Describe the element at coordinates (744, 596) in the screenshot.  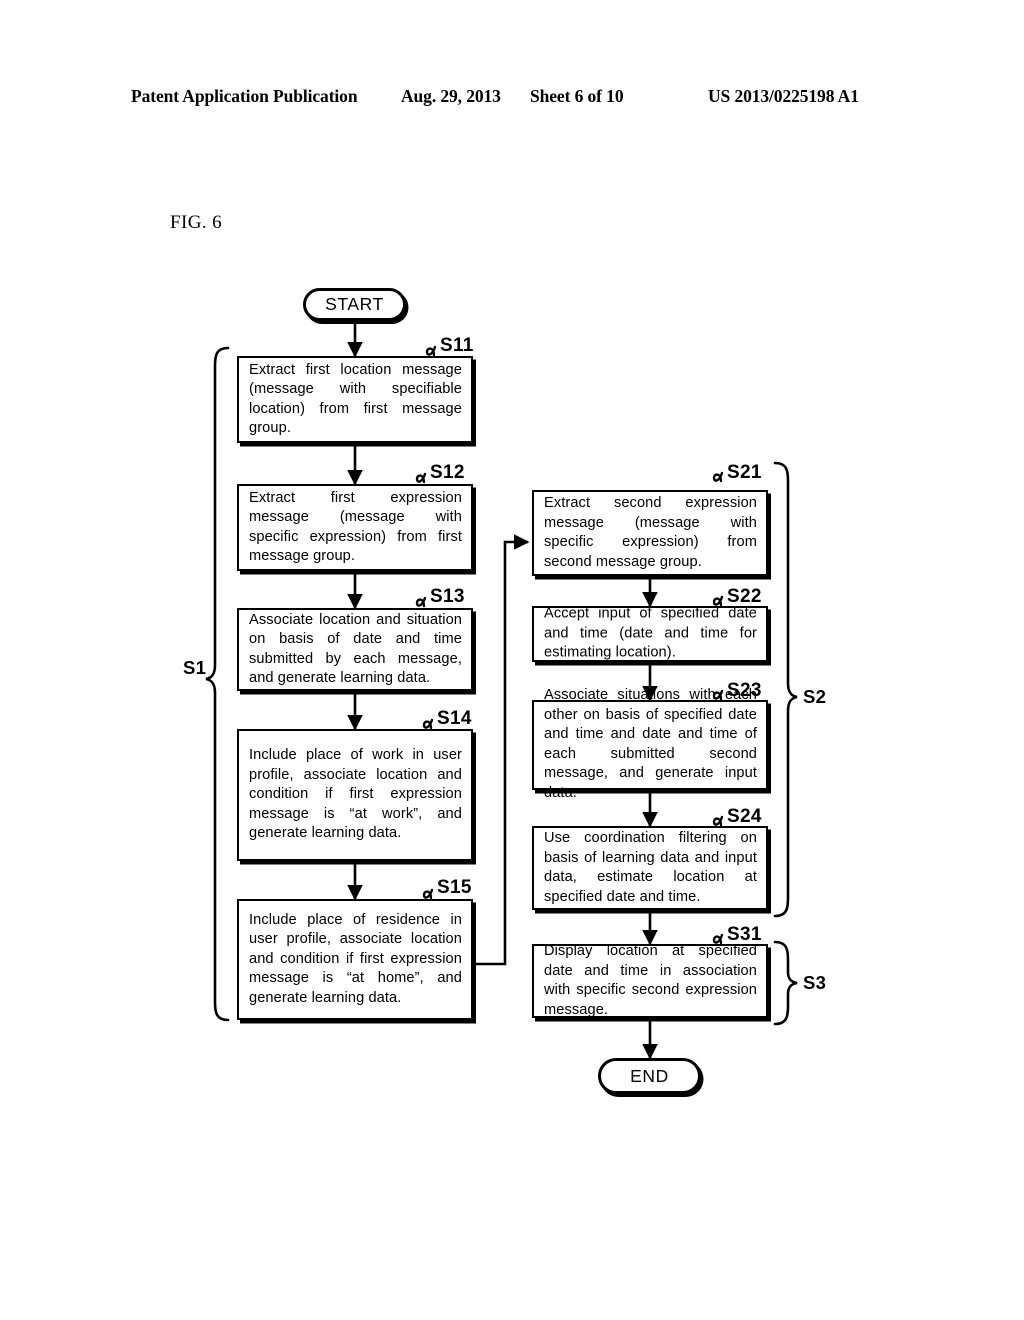
I see `step-label-s22: S22` at that location.